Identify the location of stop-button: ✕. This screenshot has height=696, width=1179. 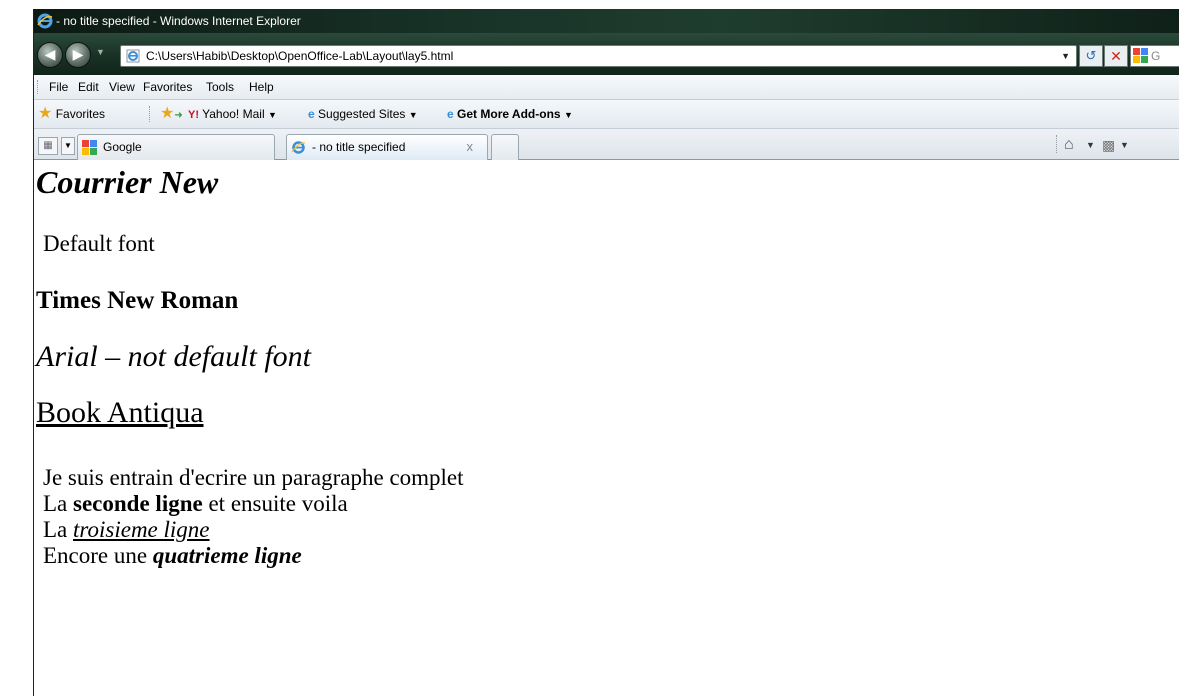
(1116, 56).